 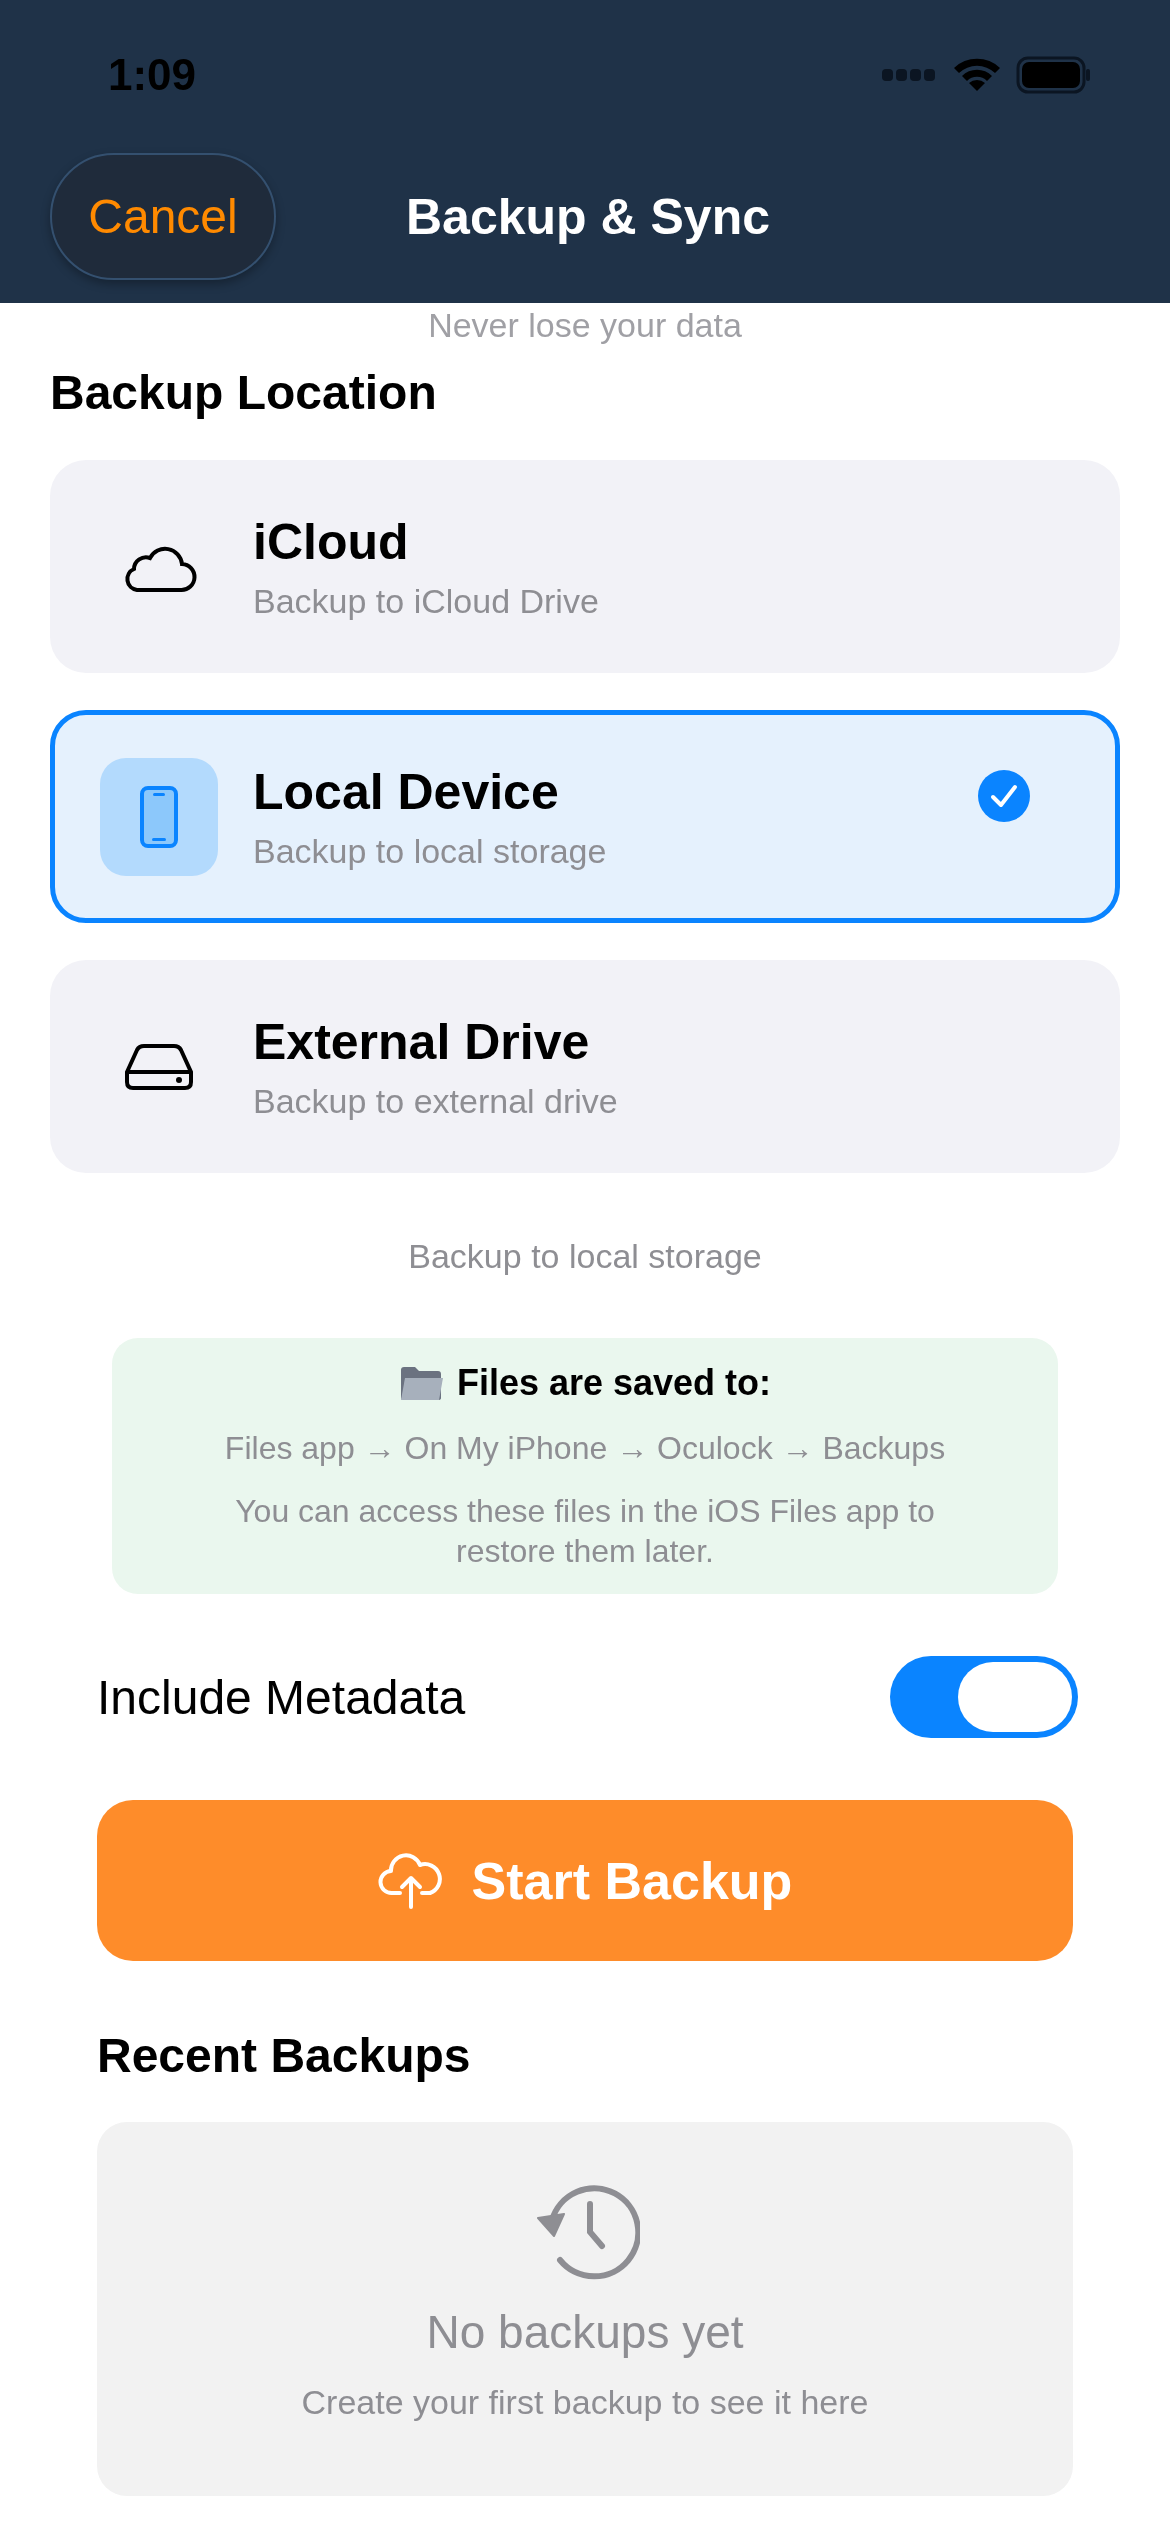 What do you see at coordinates (331, 542) in the screenshot?
I see `option-title: iCloud` at bounding box center [331, 542].